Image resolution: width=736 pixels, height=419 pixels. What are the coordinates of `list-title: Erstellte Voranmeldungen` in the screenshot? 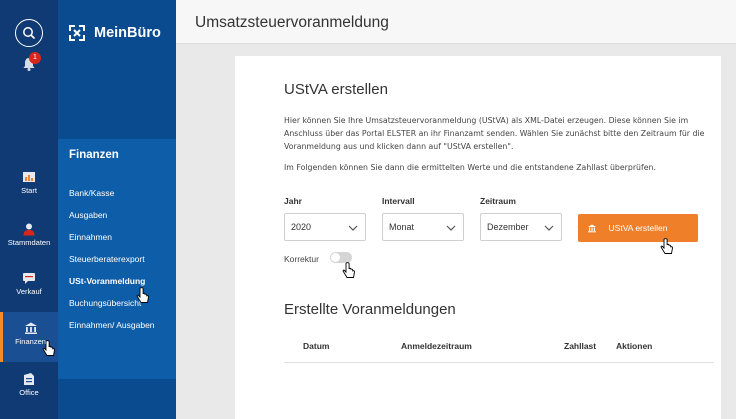 It's located at (370, 309).